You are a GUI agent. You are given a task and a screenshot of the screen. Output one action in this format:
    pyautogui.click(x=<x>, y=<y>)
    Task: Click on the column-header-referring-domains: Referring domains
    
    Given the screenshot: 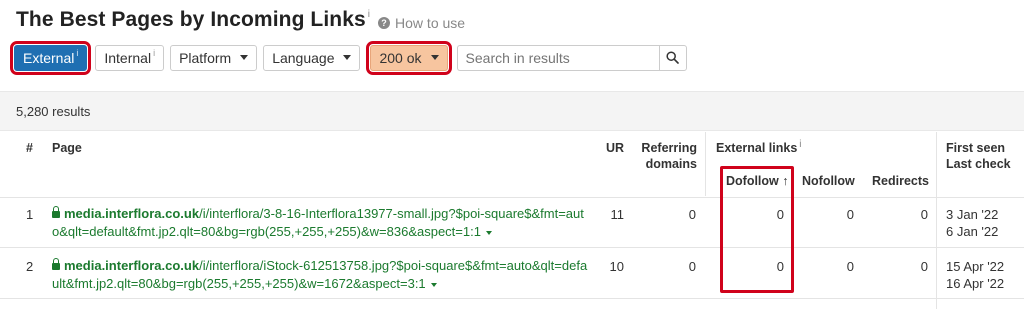 What is the action you would take?
    pyautogui.click(x=665, y=156)
    